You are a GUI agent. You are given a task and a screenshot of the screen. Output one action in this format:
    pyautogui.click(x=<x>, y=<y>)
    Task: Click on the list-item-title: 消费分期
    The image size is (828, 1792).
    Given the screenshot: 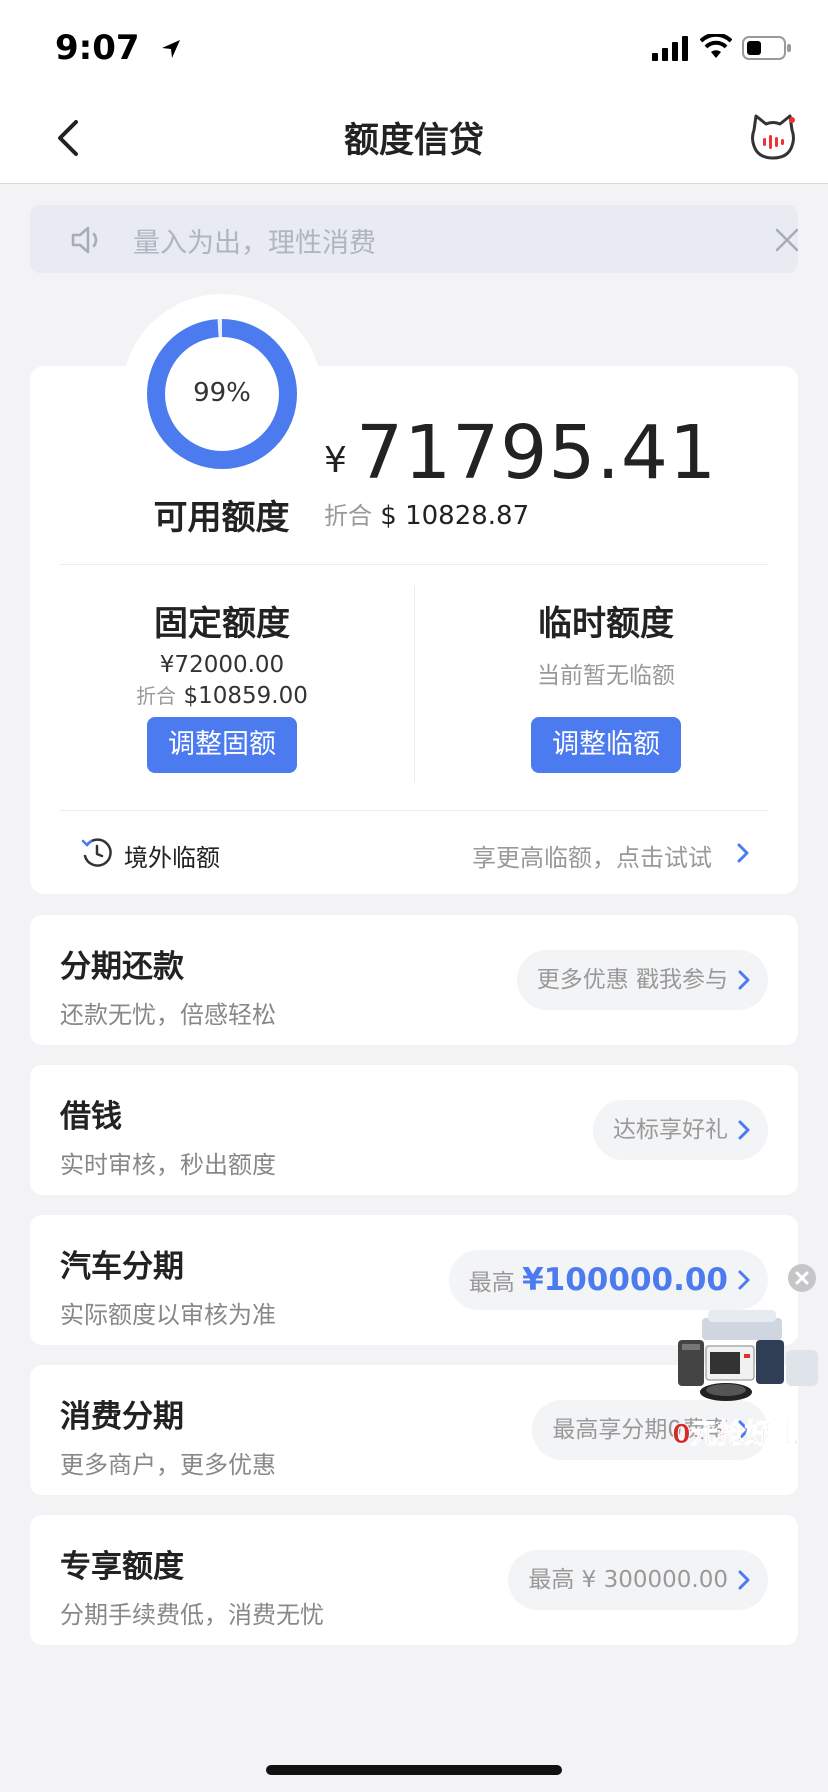 What is the action you would take?
    pyautogui.click(x=122, y=1417)
    